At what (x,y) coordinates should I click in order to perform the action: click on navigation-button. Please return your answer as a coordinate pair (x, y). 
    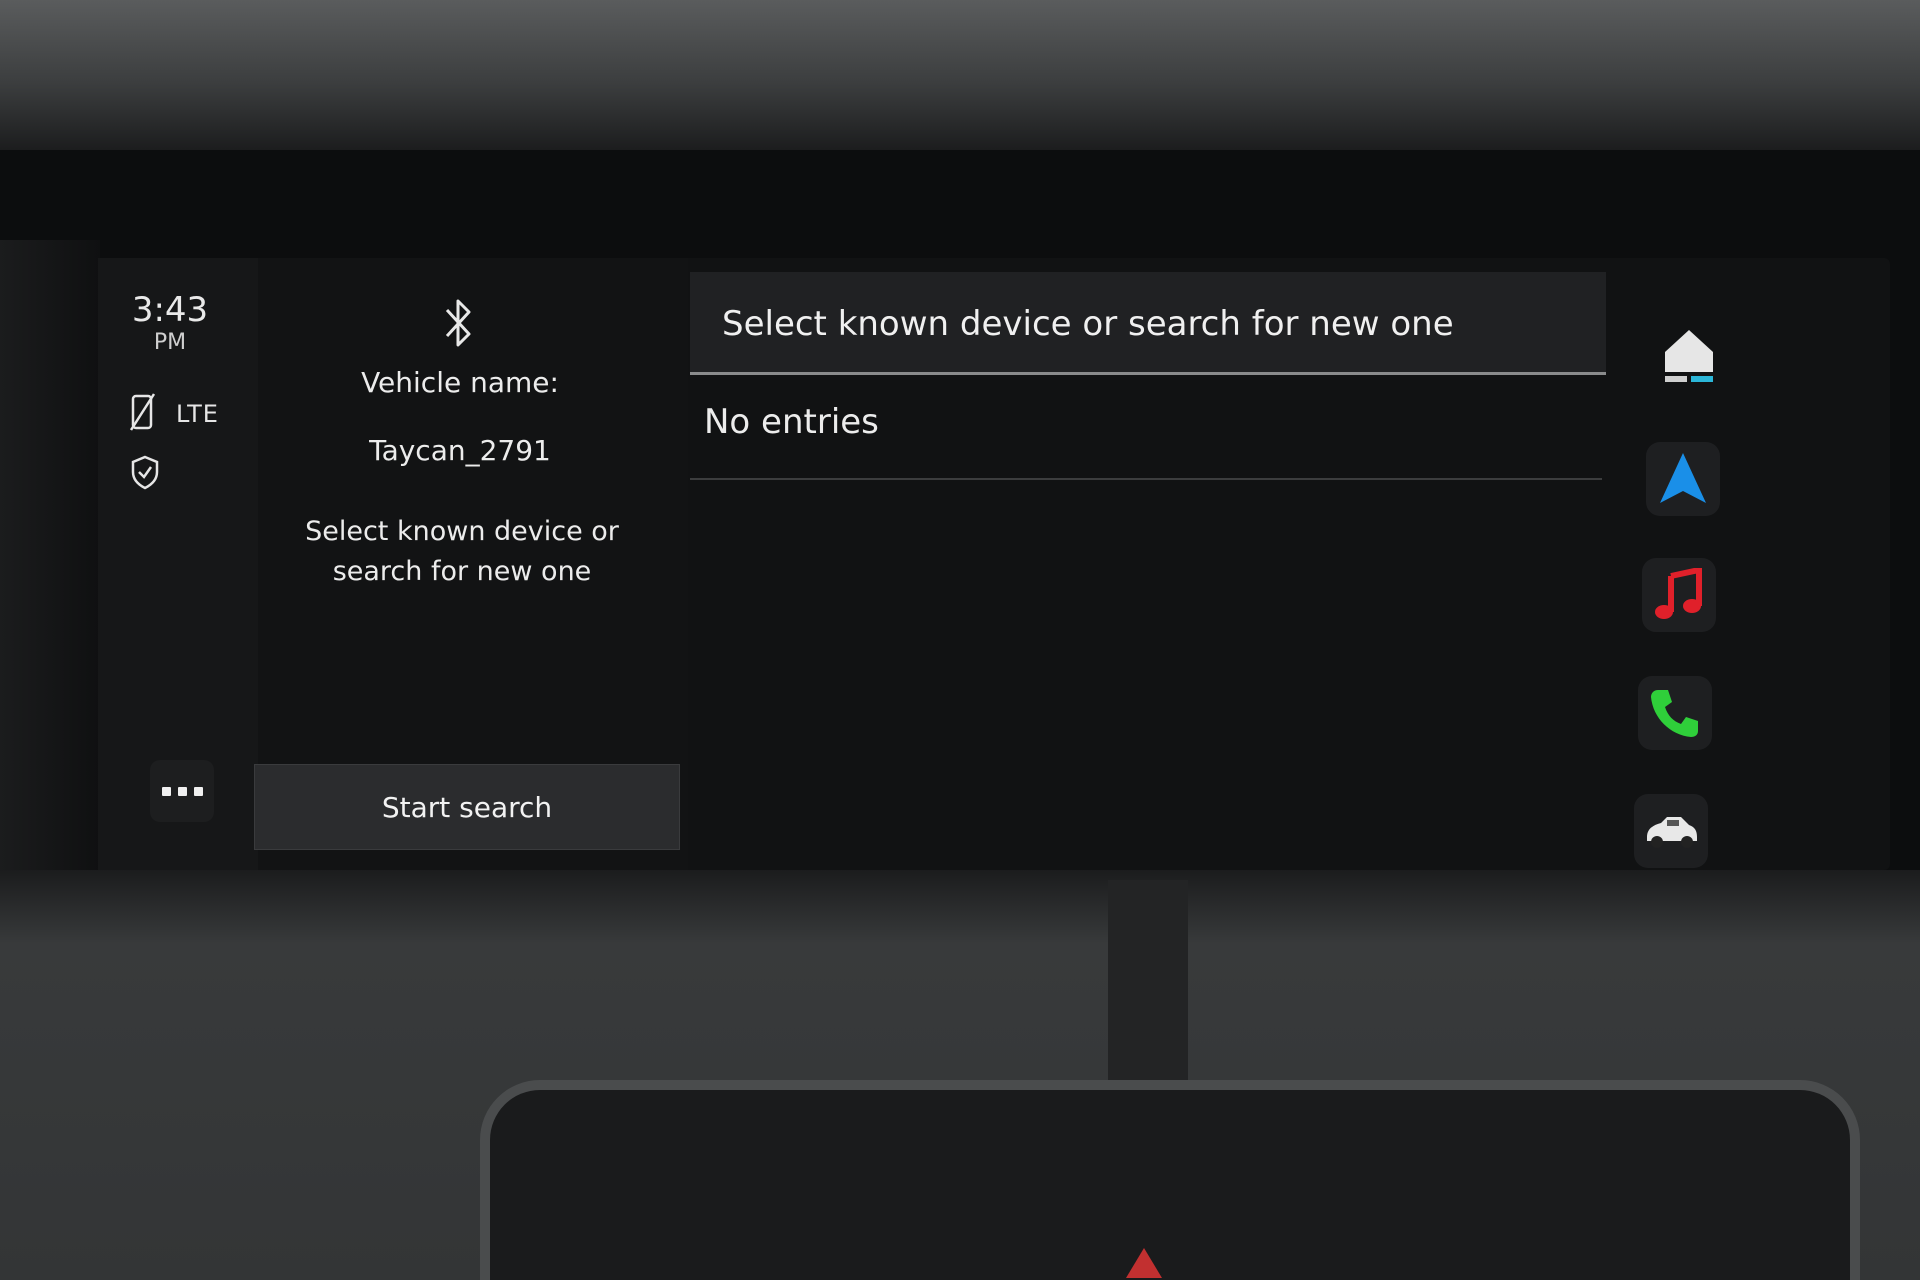
    Looking at the image, I should click on (1683, 479).